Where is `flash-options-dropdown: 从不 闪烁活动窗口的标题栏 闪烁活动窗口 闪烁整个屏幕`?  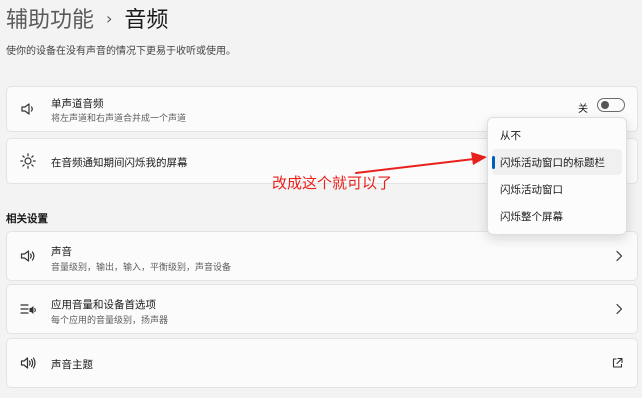
flash-options-dropdown: 从不 闪烁活动窗口的标题栏 闪烁活动窗口 闪烁整个屏幕 is located at coordinates (557, 176).